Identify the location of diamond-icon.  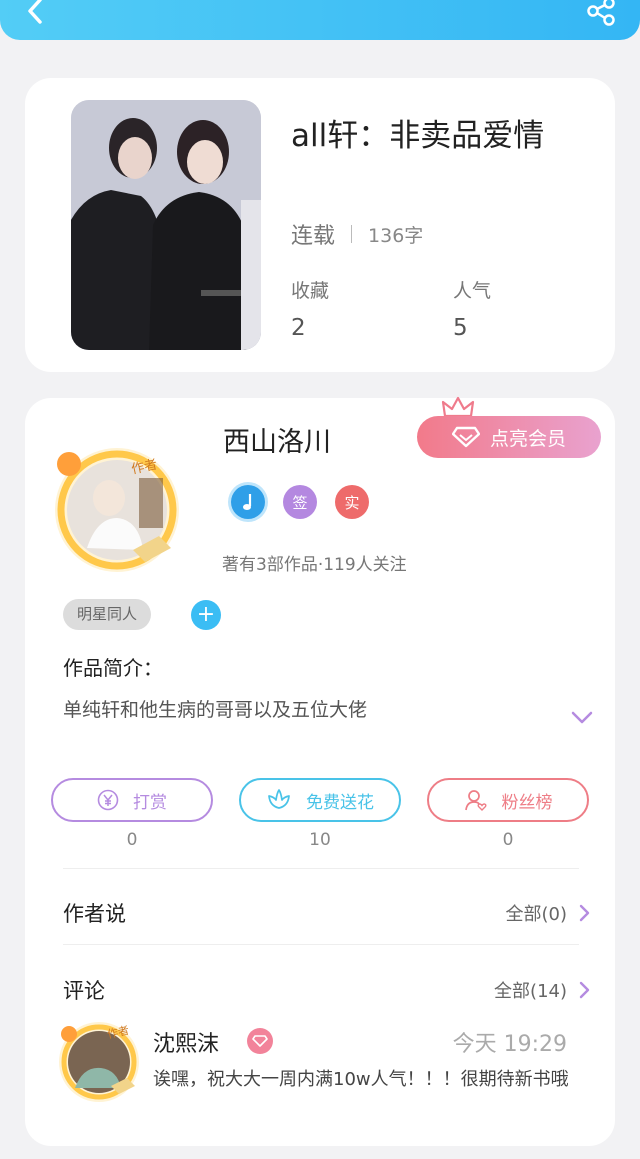
(465, 437).